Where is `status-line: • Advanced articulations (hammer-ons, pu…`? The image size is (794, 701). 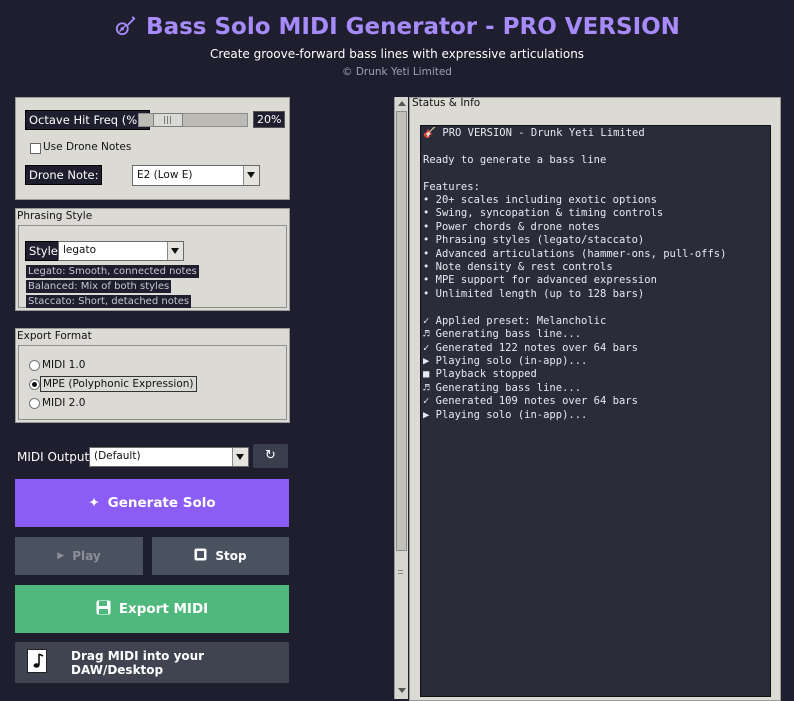 status-line: • Advanced articulations (hammer-ons, pu… is located at coordinates (575, 253).